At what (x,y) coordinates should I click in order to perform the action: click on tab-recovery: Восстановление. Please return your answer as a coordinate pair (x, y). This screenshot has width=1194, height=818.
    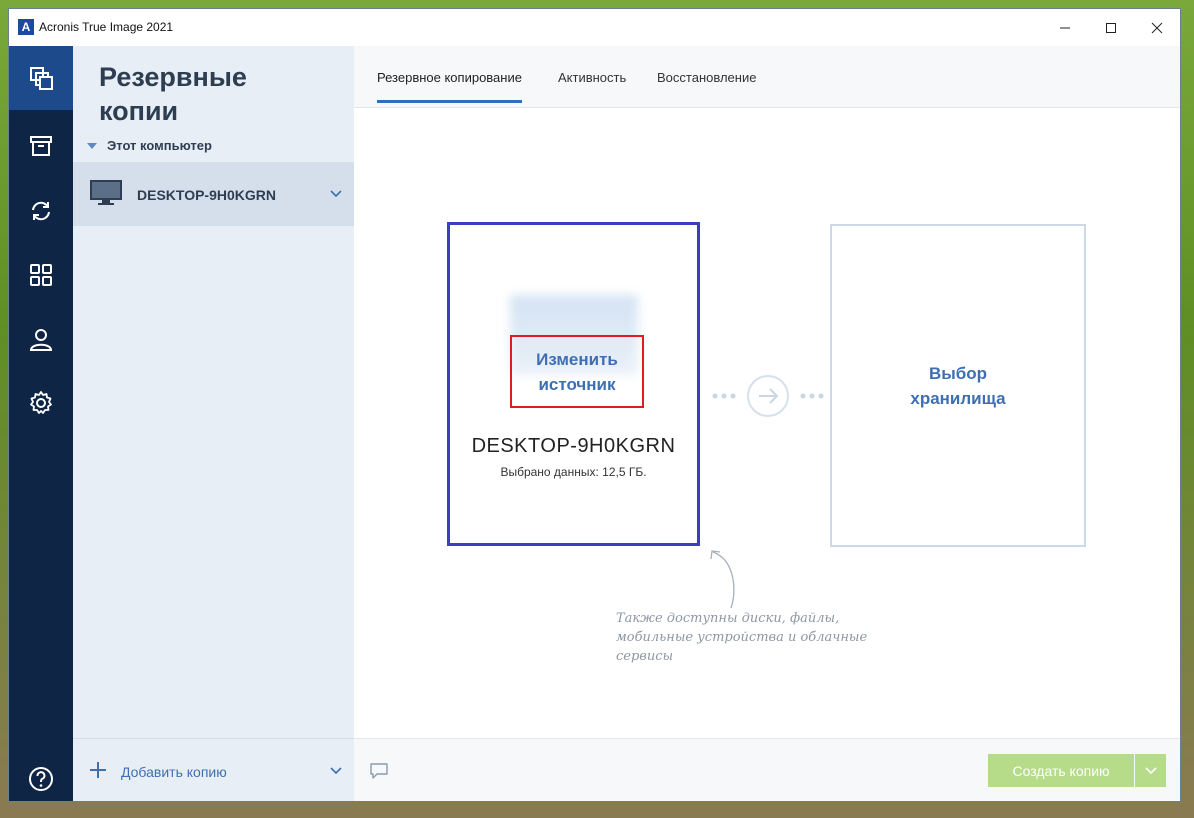
    Looking at the image, I should click on (706, 86).